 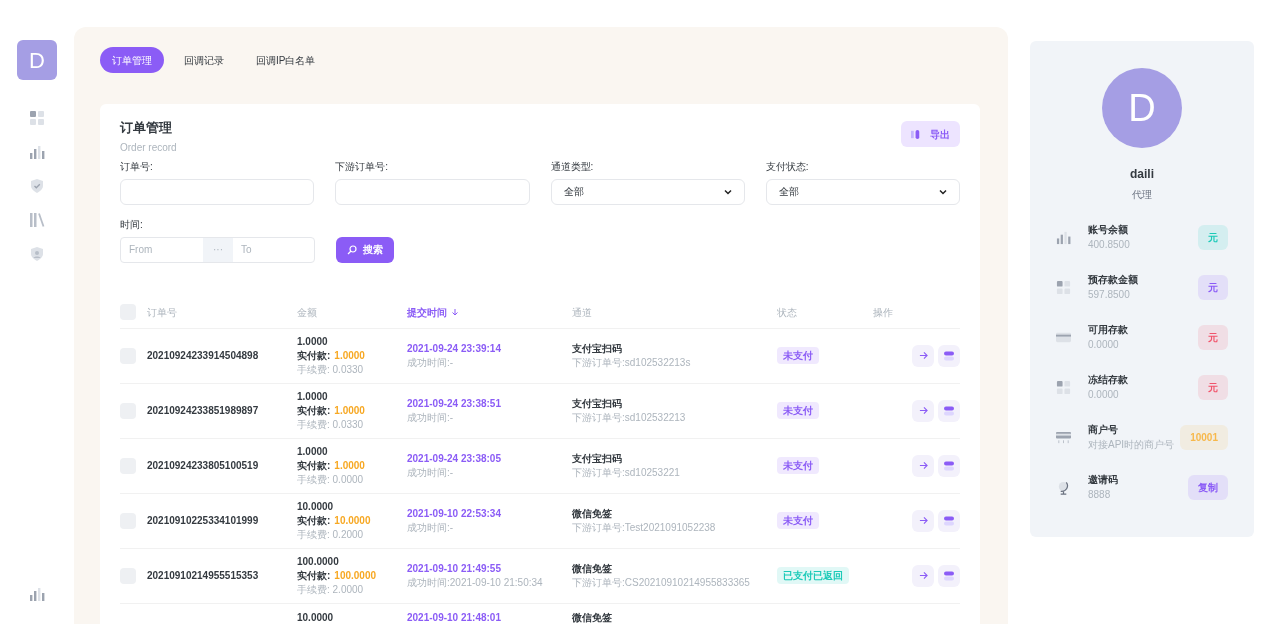 What do you see at coordinates (475, 582) in the screenshot?
I see `success-time: 成功时间:2021-09-10 21:50:34` at bounding box center [475, 582].